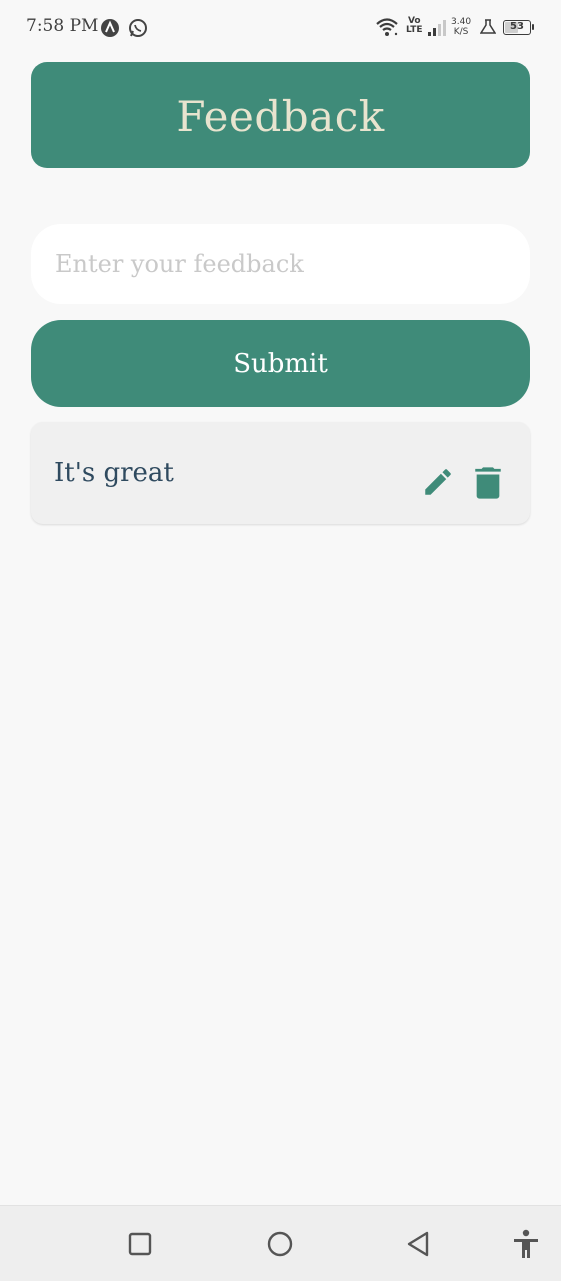  Describe the element at coordinates (140, 1244) in the screenshot. I see `recent-apps-square-icon` at that location.